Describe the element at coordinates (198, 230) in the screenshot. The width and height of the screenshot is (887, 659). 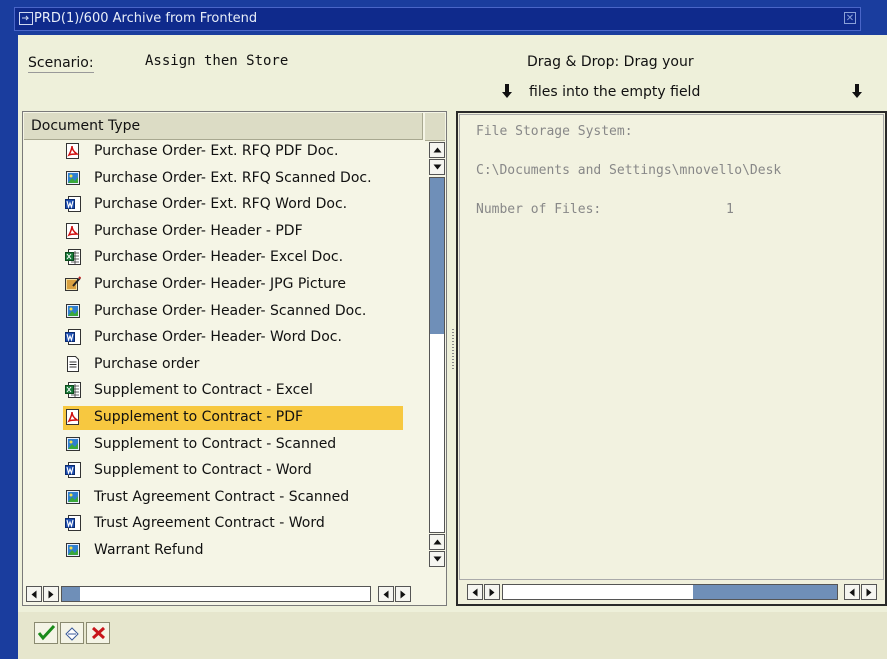
I see `list-item-label: Purchase Order- Header - PDF` at that location.